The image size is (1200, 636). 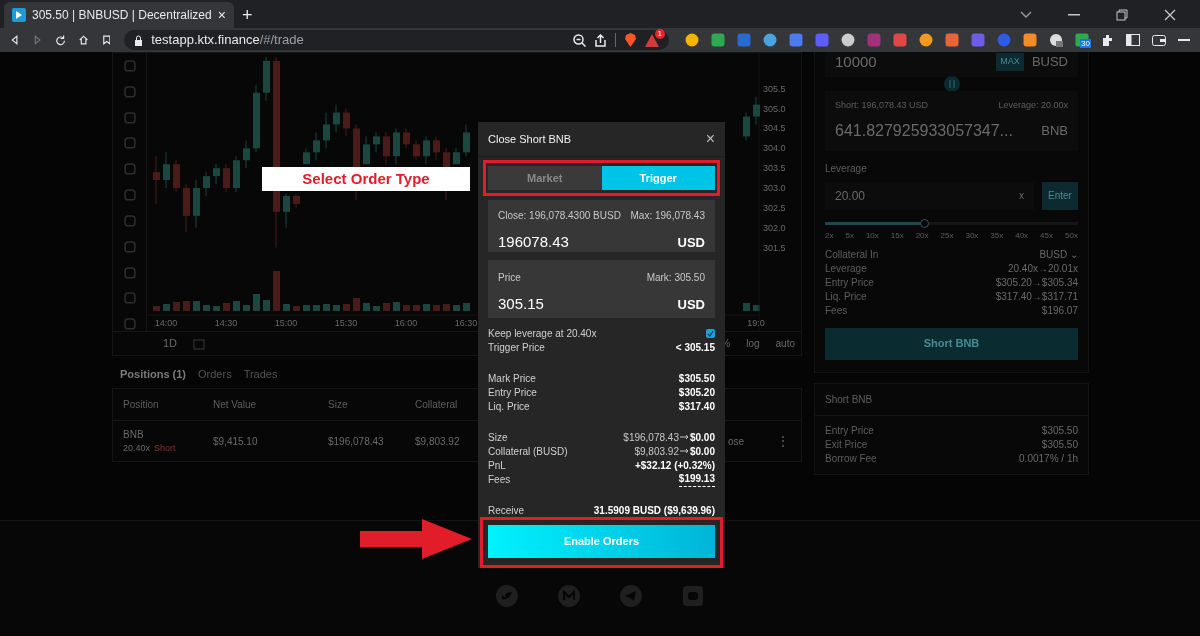 I want to click on previous-value: $196,078.43, so click(x=651, y=437).